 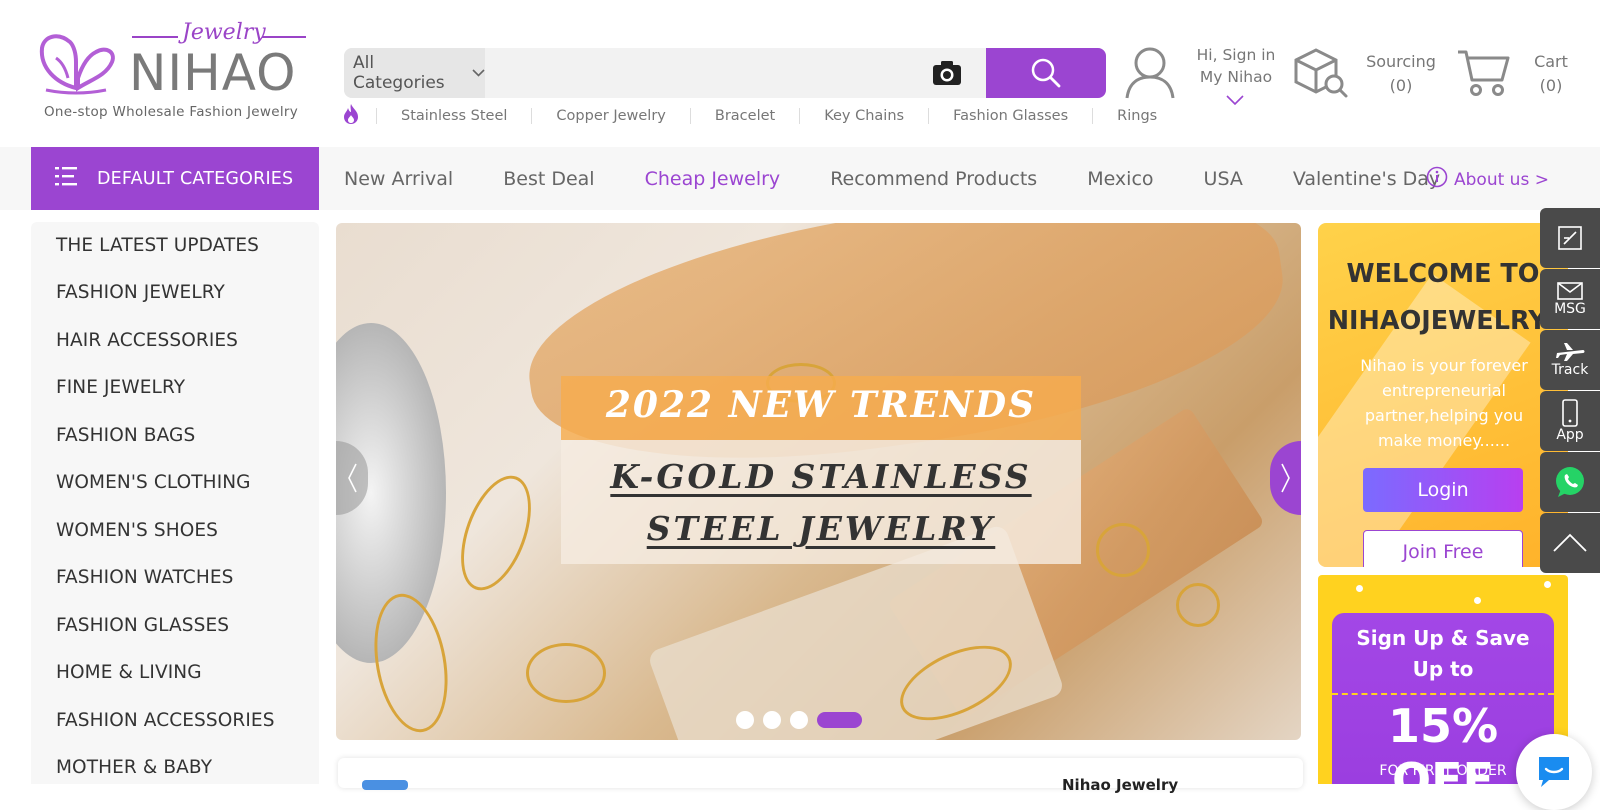 I want to click on welcome-title-line-1: WELCOME TO, so click(x=1443, y=274).